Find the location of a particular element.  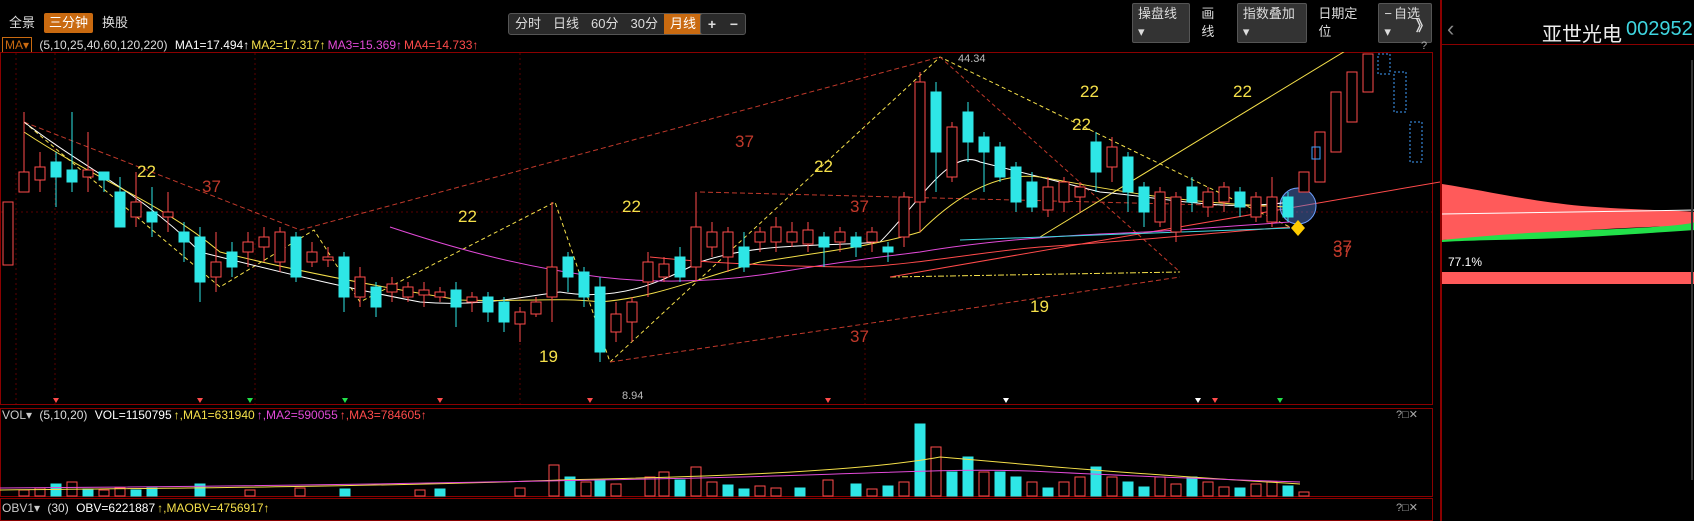

bottom-markers is located at coordinates (668, 400).